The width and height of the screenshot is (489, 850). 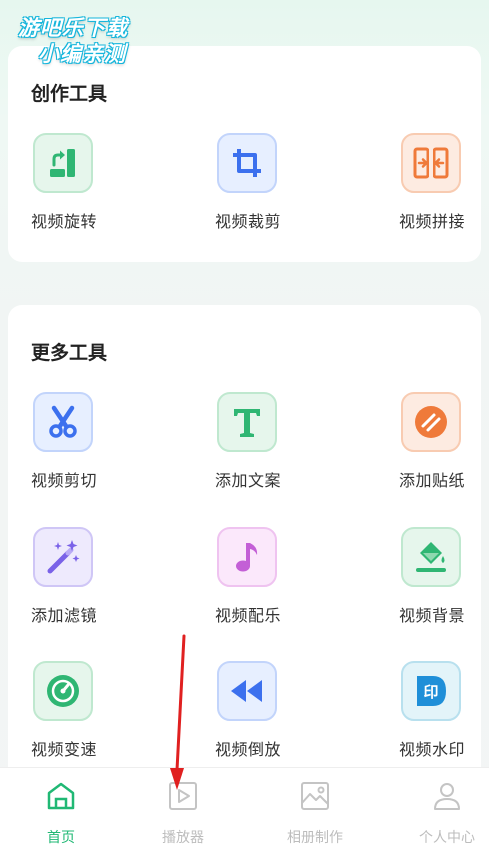 I want to click on music-tile, so click(x=247, y=557).